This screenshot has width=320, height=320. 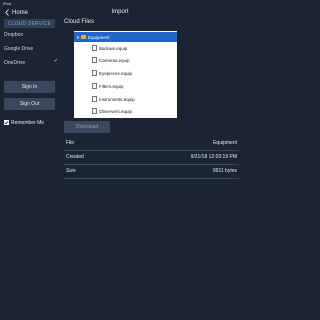 What do you see at coordinates (55, 61) in the screenshot?
I see `checkmark-icon: ✓` at bounding box center [55, 61].